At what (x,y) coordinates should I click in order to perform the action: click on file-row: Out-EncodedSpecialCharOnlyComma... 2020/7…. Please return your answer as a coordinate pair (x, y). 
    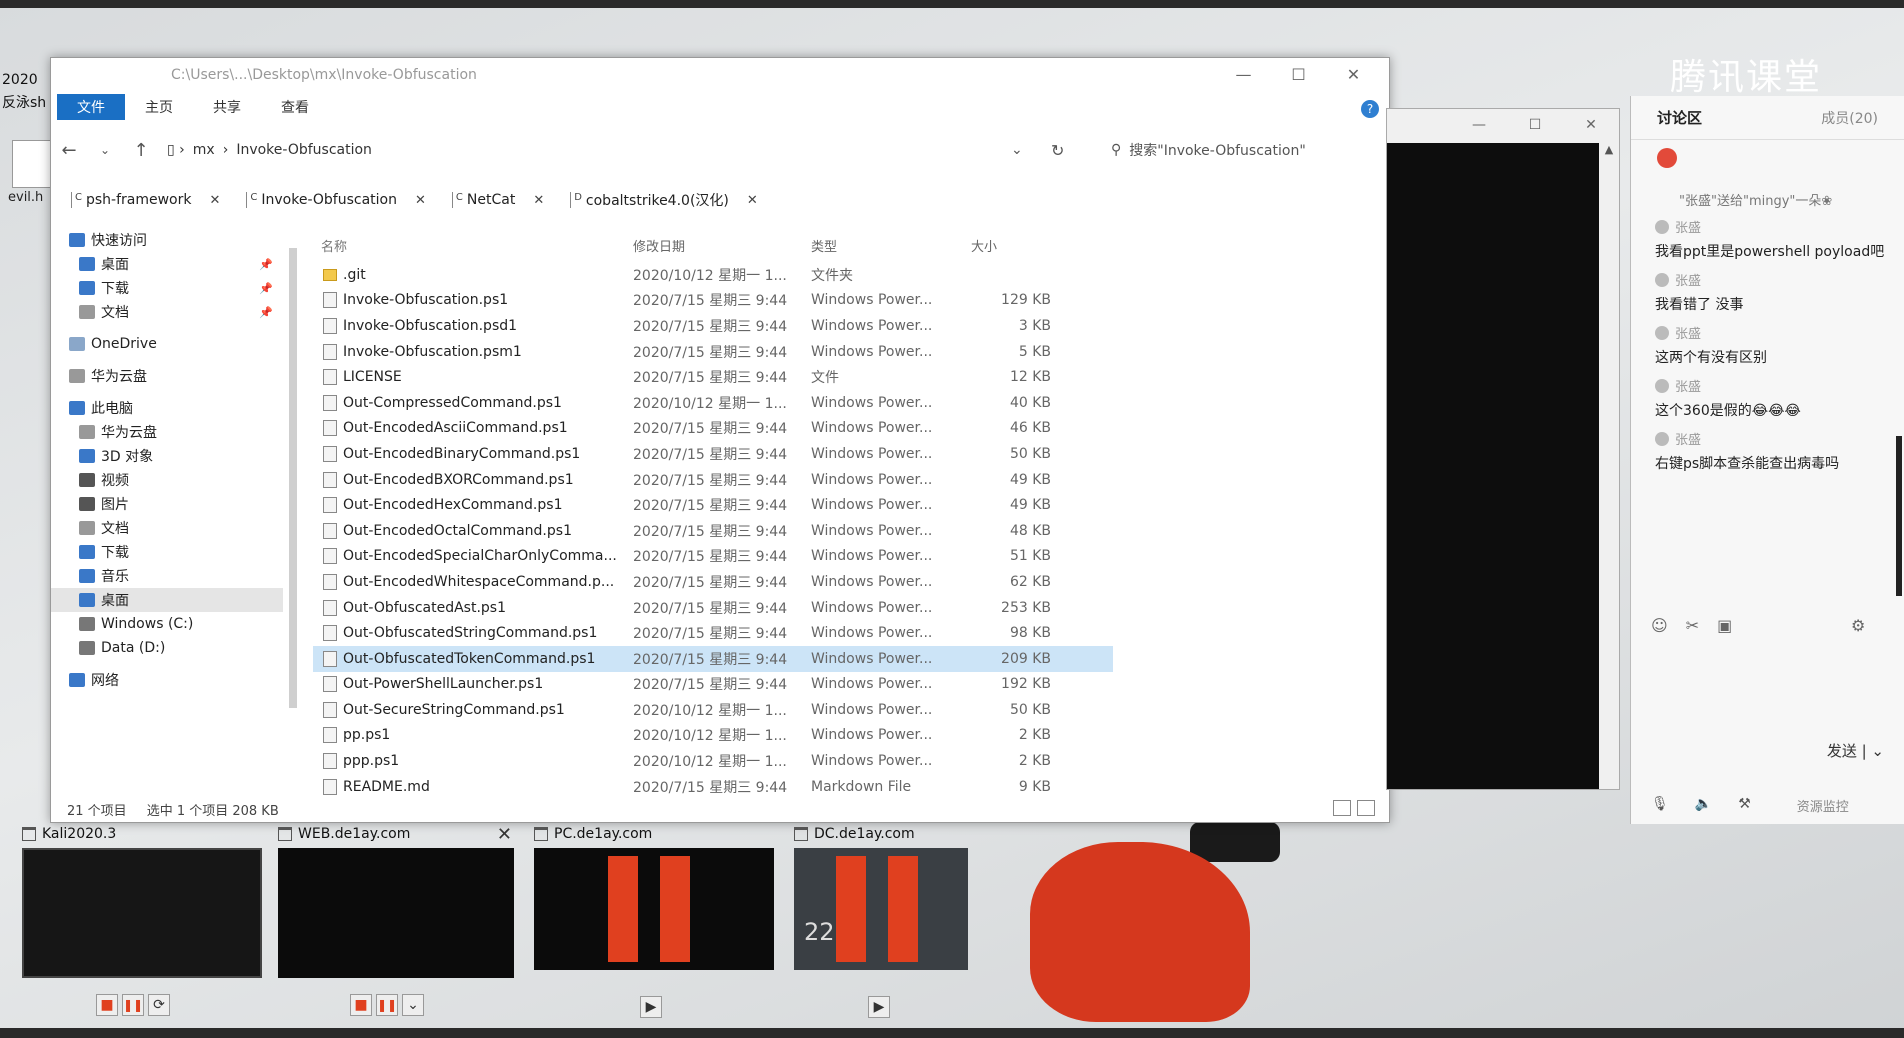
    Looking at the image, I should click on (713, 557).